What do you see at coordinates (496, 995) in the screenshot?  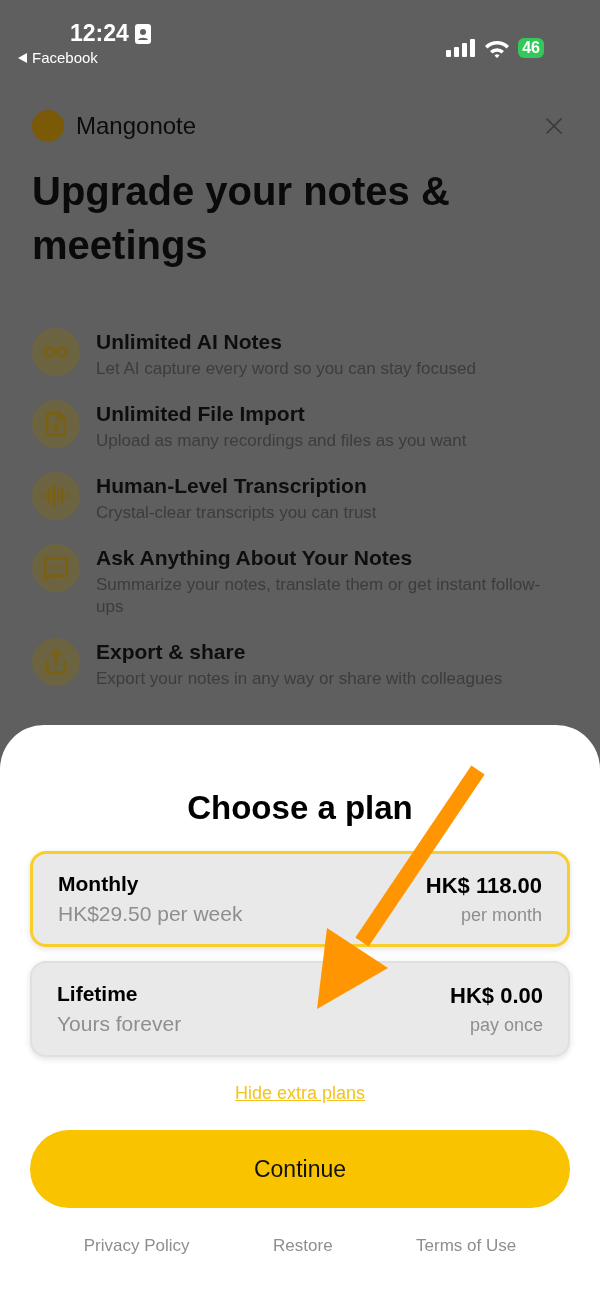 I see `plan-price: HK$ 0.00` at bounding box center [496, 995].